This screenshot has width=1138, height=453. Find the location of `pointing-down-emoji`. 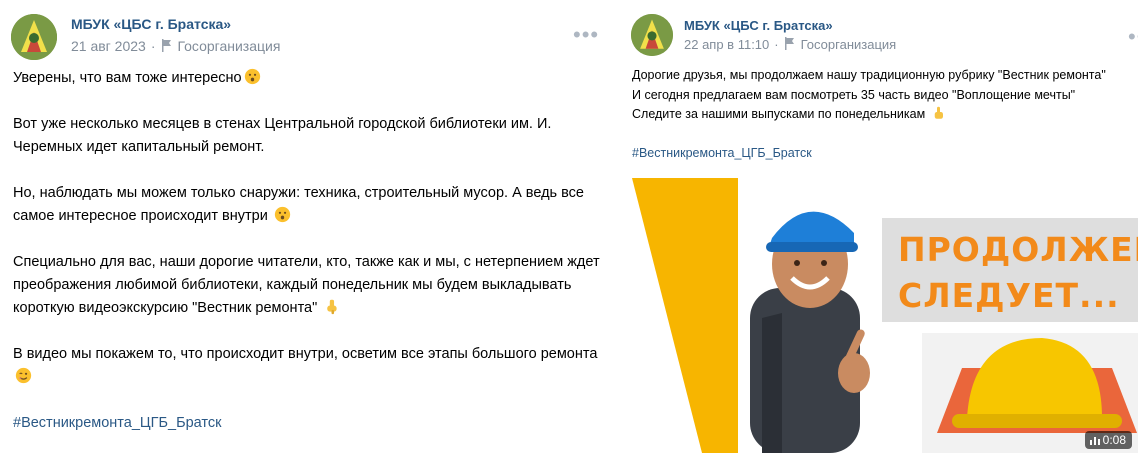

pointing-down-emoji is located at coordinates (332, 307).